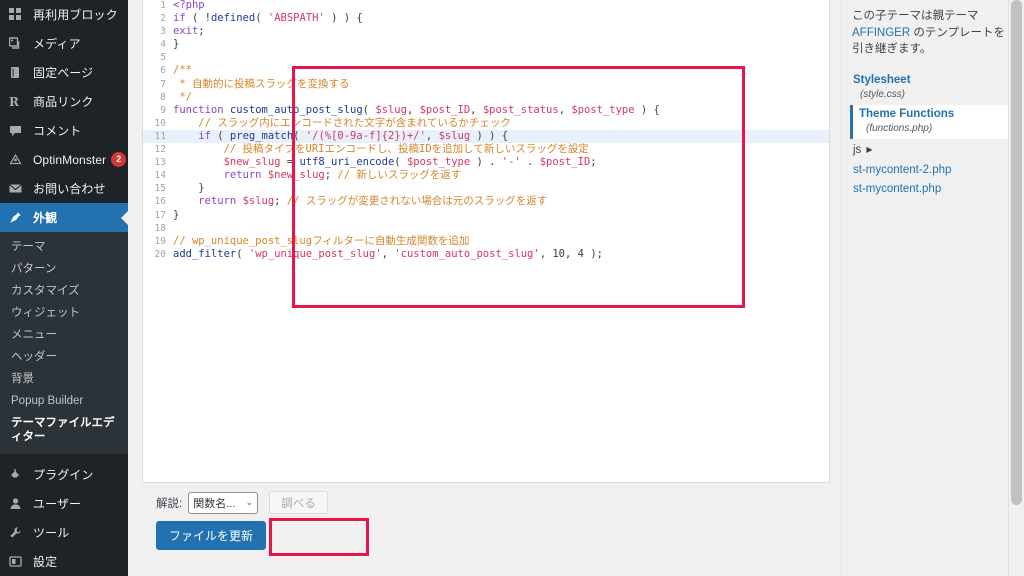 This screenshot has height=576, width=1024. Describe the element at coordinates (486, 6) in the screenshot. I see `code-line: 1 <?php` at that location.